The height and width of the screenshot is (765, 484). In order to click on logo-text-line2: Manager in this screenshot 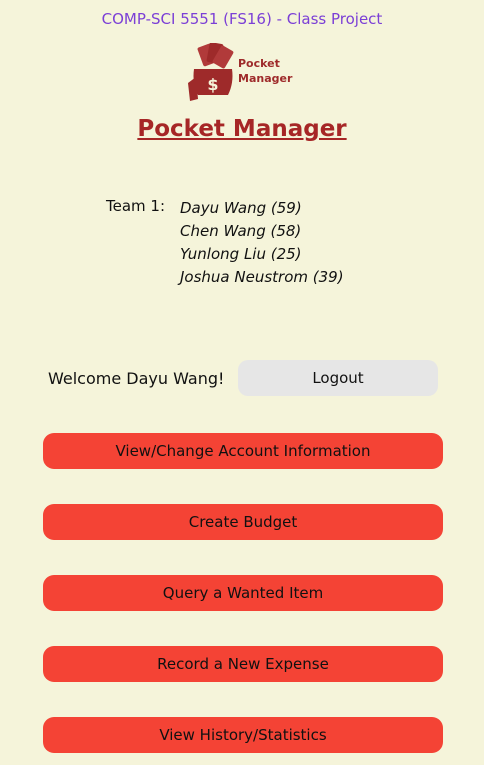, I will do `click(265, 78)`.